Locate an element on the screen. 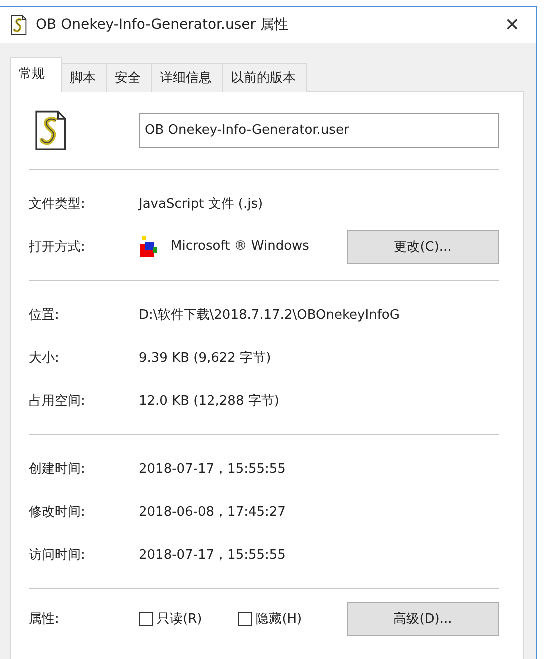 The width and height of the screenshot is (551, 659). tab: 详细信息 is located at coordinates (187, 77).